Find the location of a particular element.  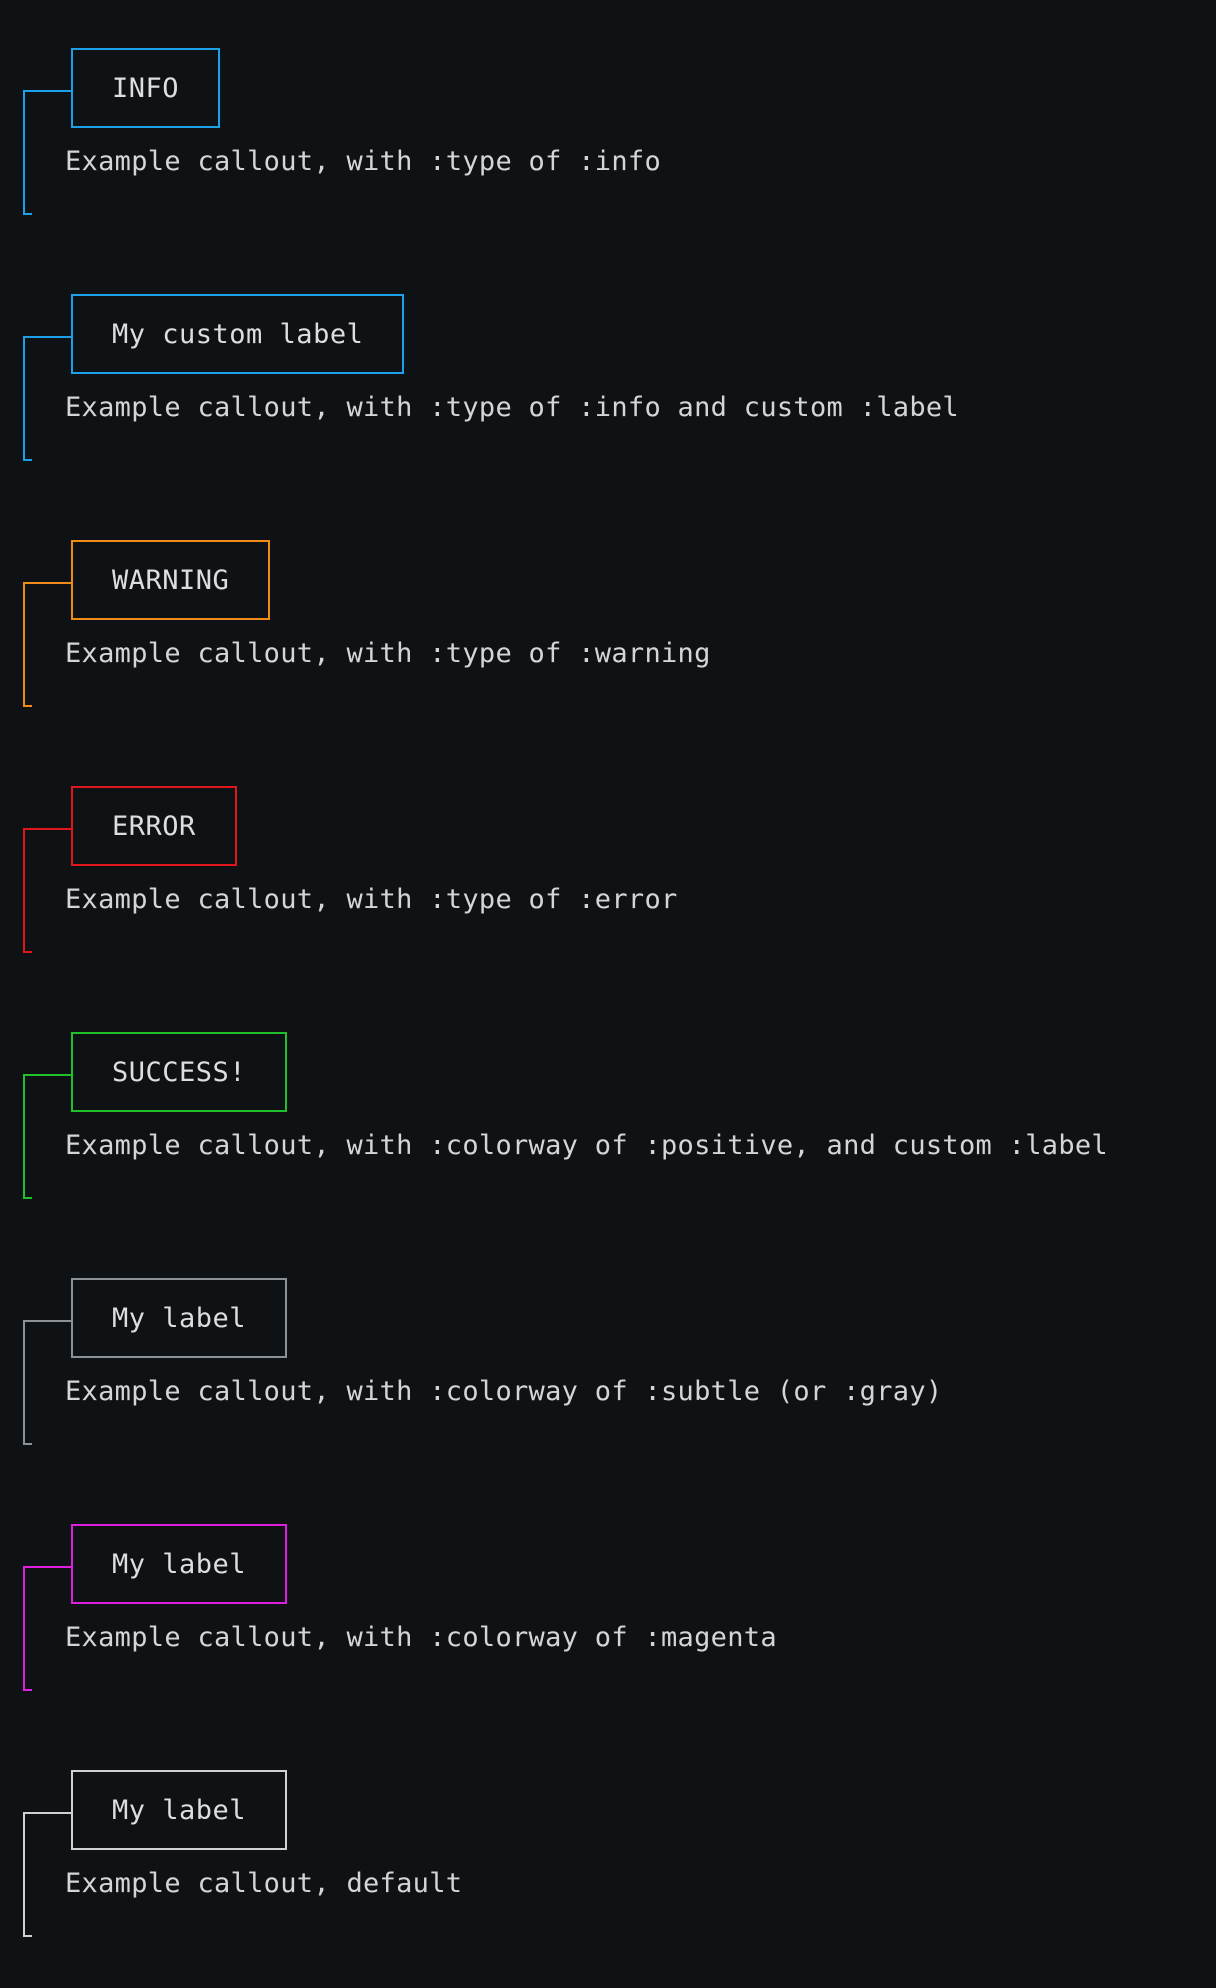

callout-text: Example callout, default is located at coordinates (264, 1883).